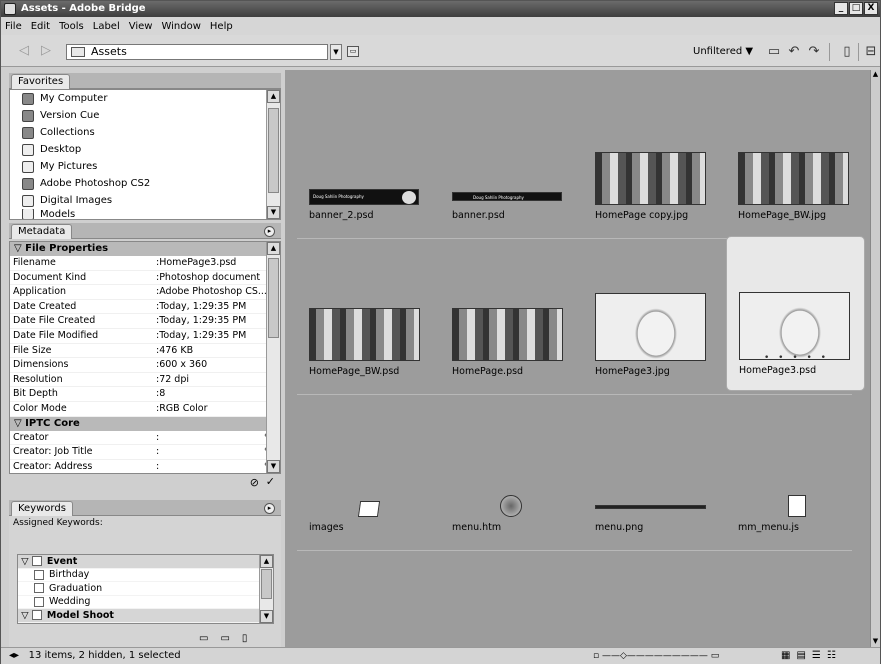 This screenshot has height=664, width=881. What do you see at coordinates (41, 81) in the screenshot?
I see `tab-favorites: Favorites` at bounding box center [41, 81].